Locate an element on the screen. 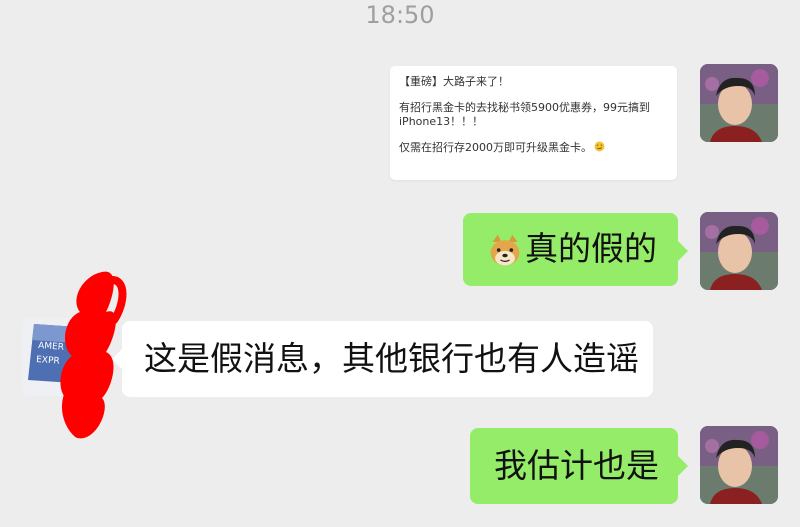  card-text-expr: EXPR is located at coordinates (48, 361).